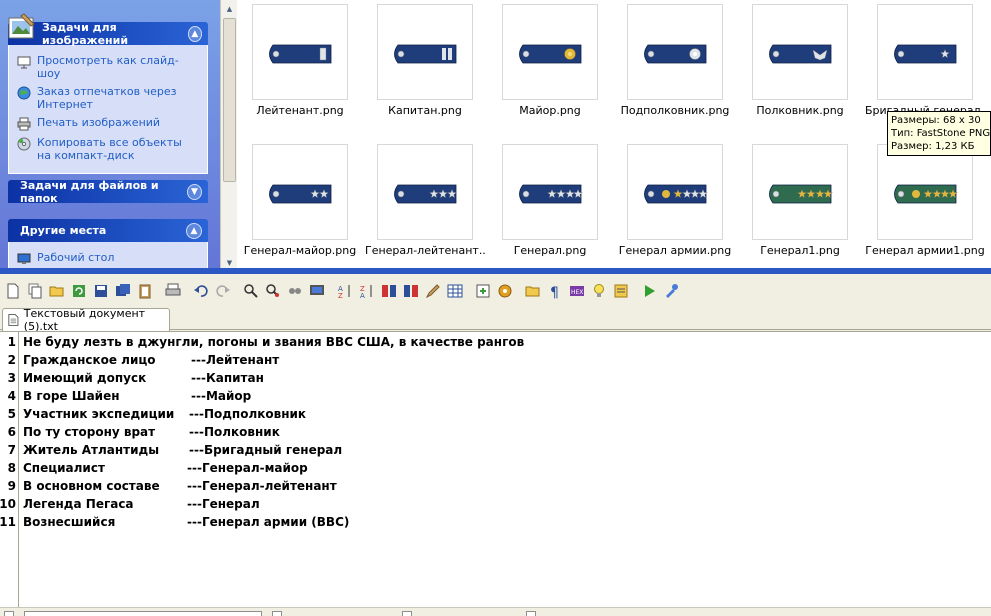  What do you see at coordinates (552, 65) in the screenshot?
I see `thumbnail-item: Майор.png` at bounding box center [552, 65].